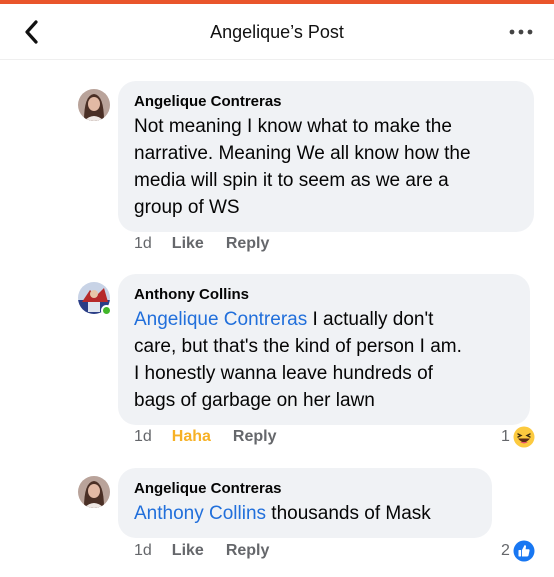  What do you see at coordinates (325, 294) in the screenshot?
I see `comment-author: Anthony Collins` at bounding box center [325, 294].